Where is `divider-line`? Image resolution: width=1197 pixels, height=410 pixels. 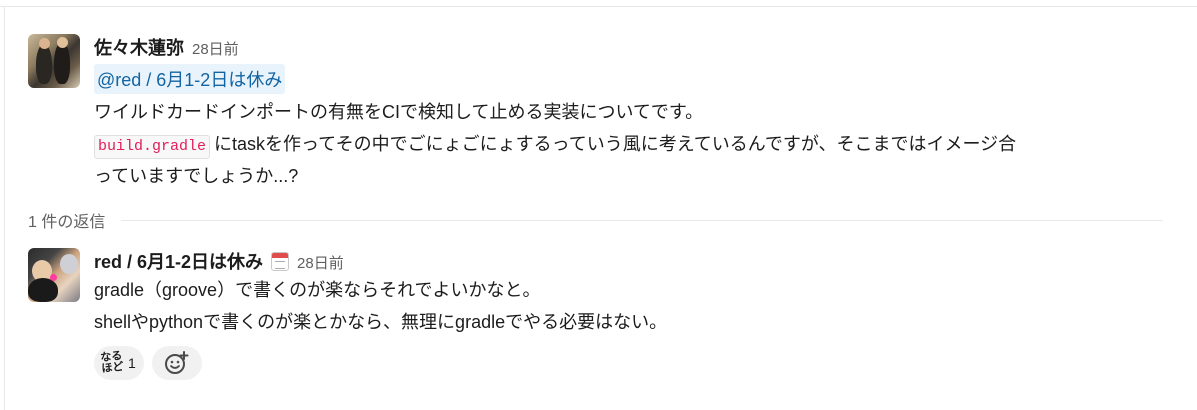
divider-line is located at coordinates (642, 220).